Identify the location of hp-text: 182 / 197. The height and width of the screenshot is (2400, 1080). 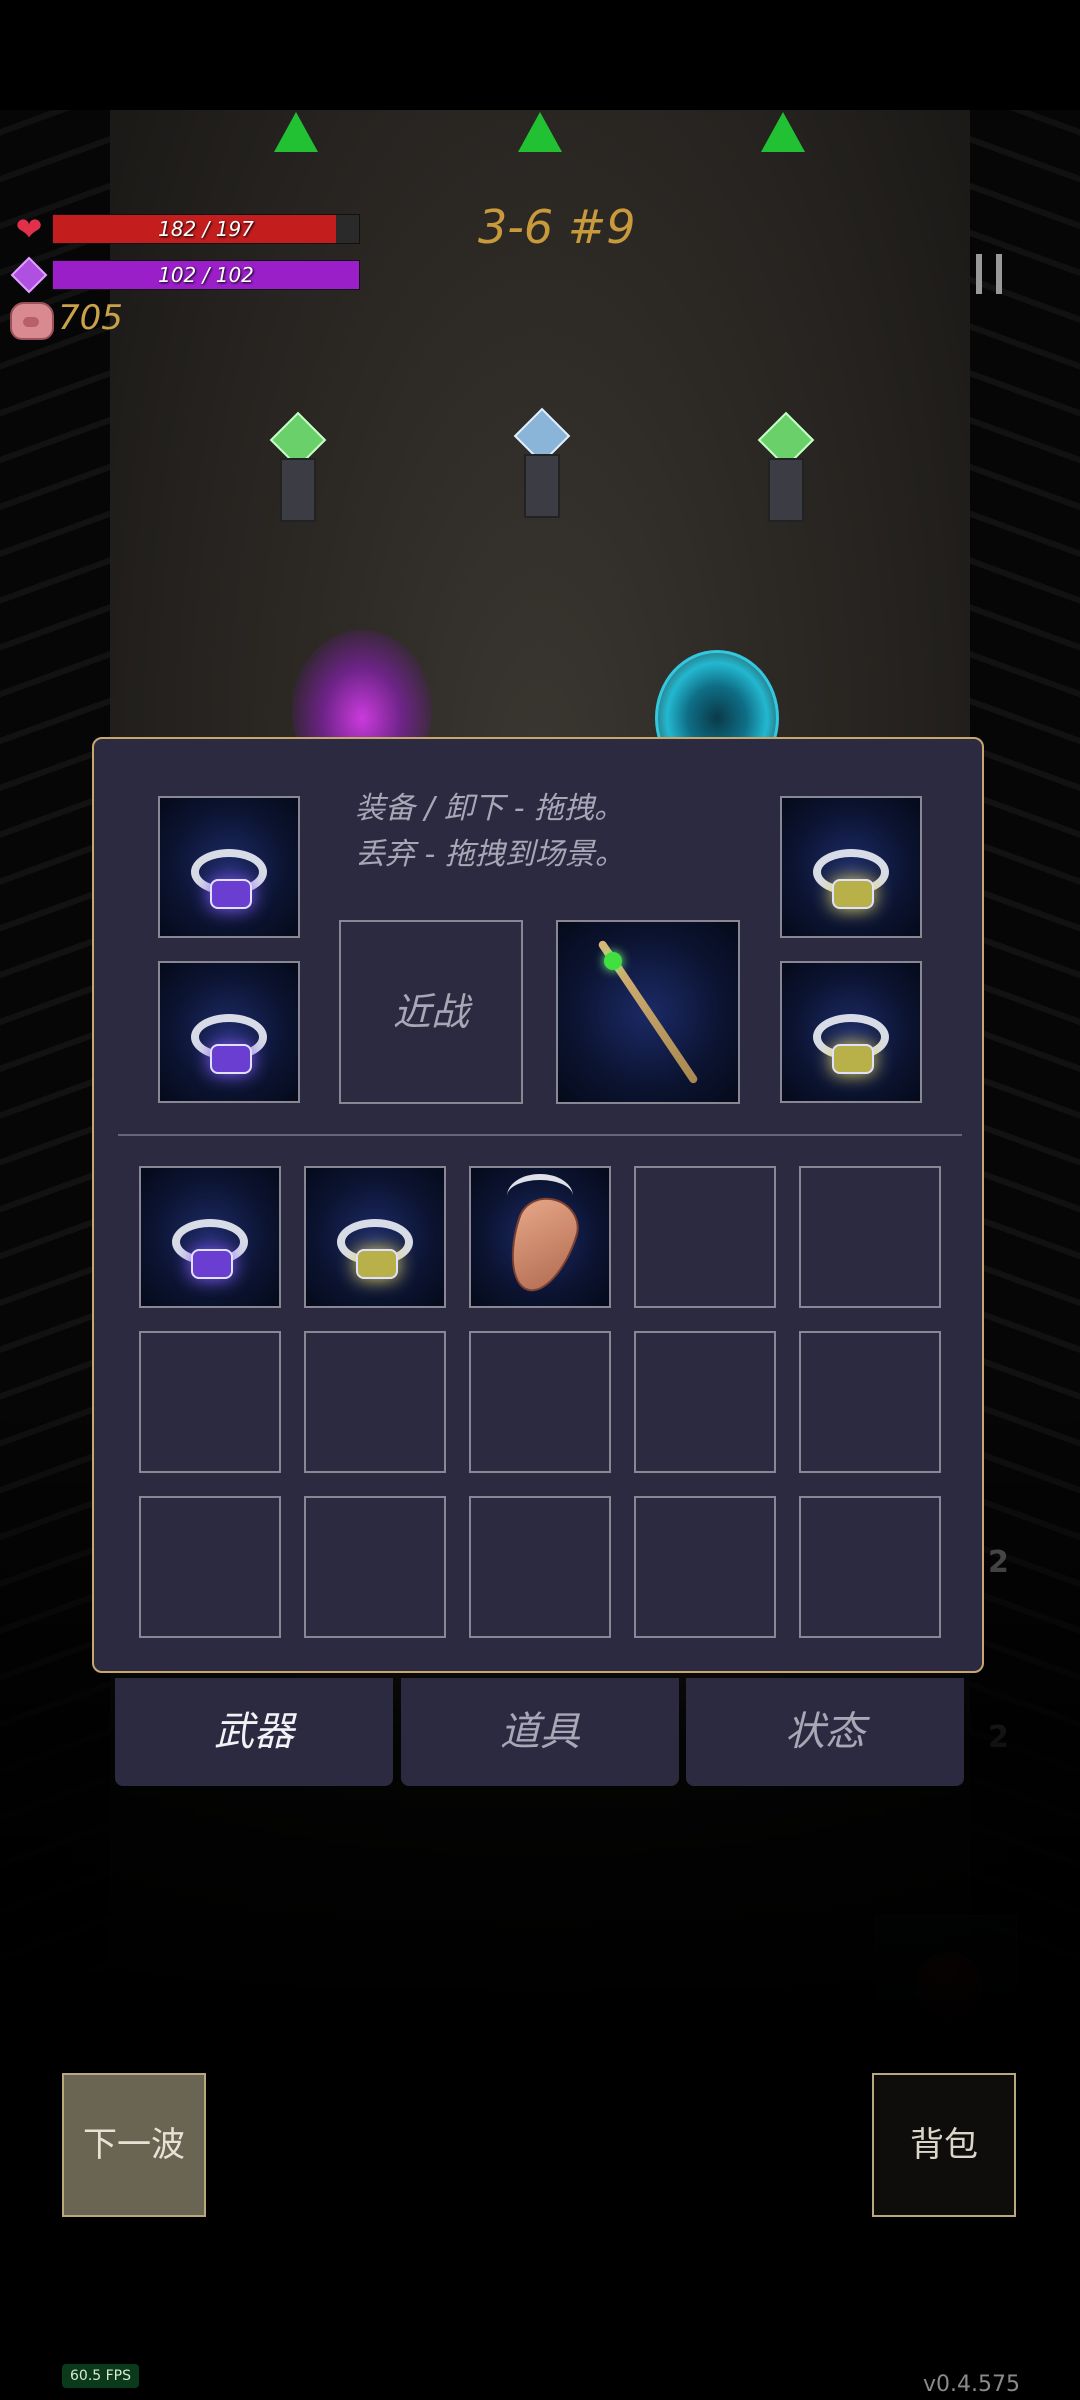
(206, 229).